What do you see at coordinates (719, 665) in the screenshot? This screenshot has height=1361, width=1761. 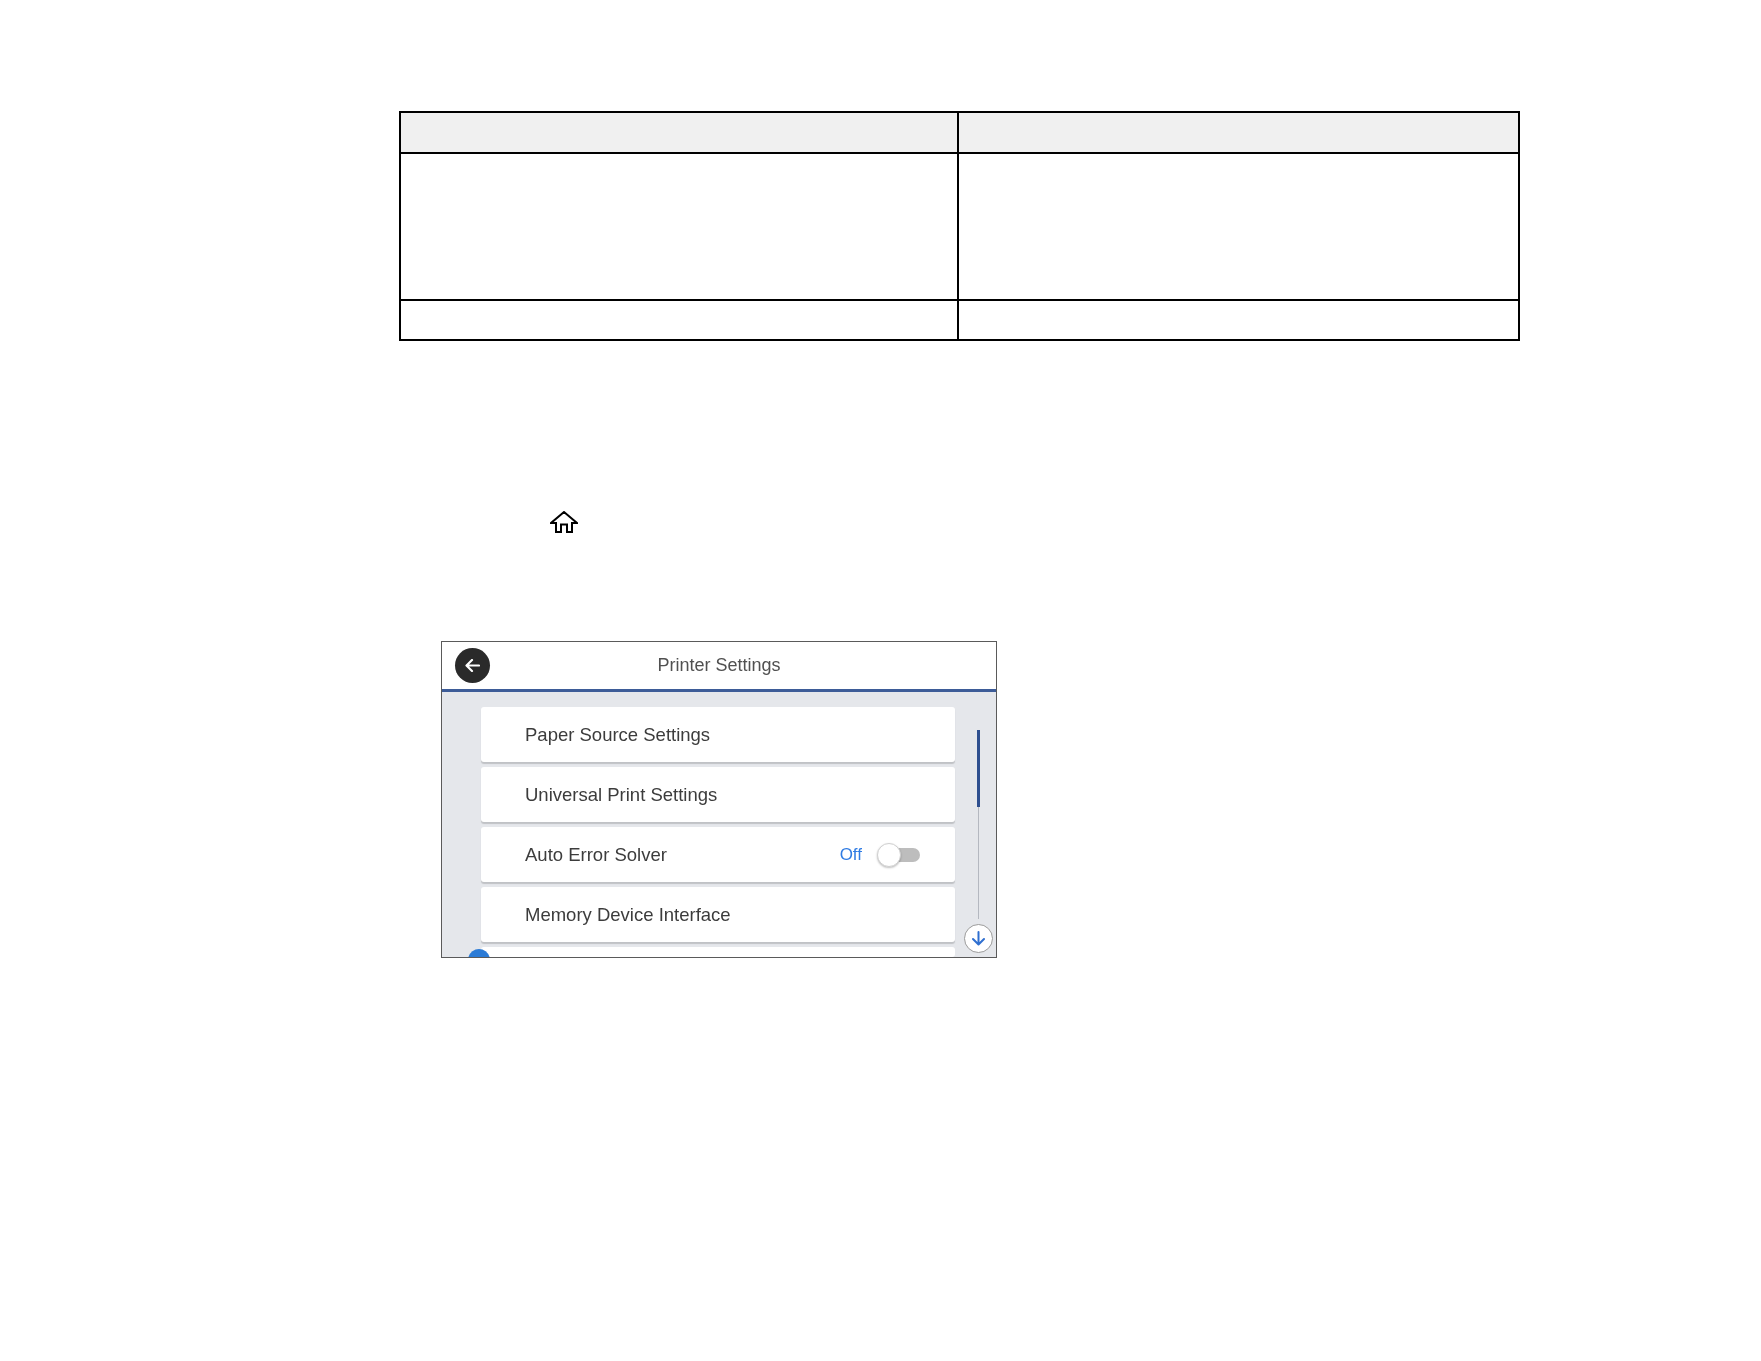 I see `screen-title: Printer Settings` at bounding box center [719, 665].